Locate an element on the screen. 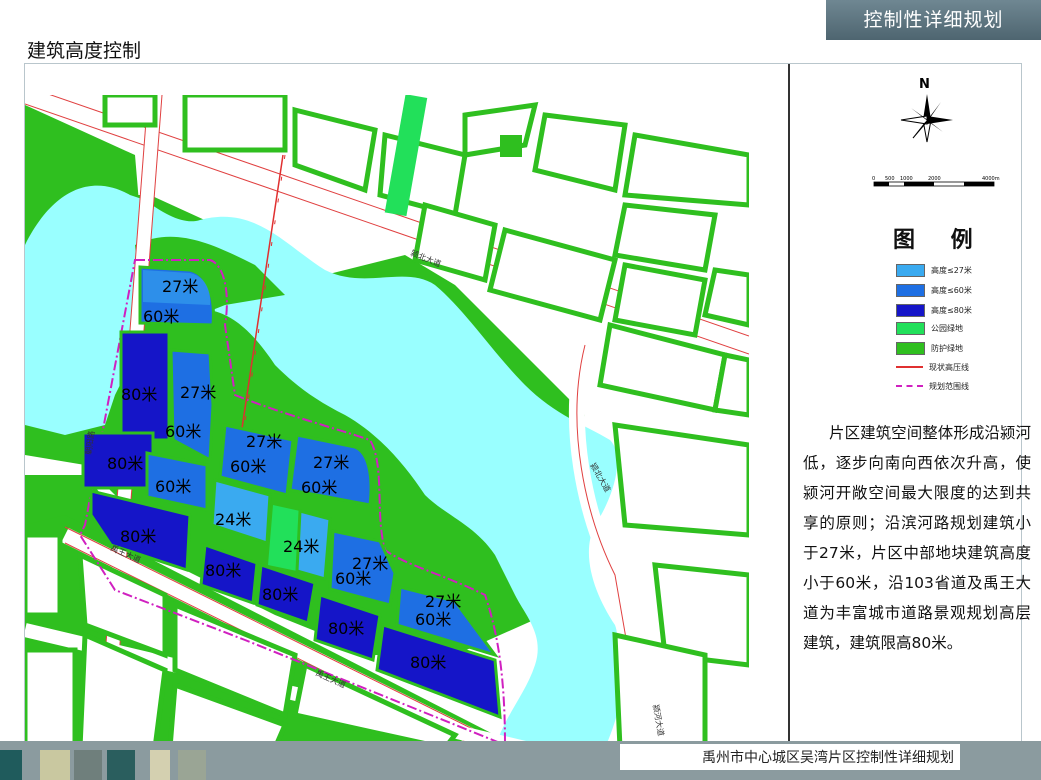 This screenshot has width=1041, height=780. legend-item: 现状高压线 is located at coordinates (932, 367).